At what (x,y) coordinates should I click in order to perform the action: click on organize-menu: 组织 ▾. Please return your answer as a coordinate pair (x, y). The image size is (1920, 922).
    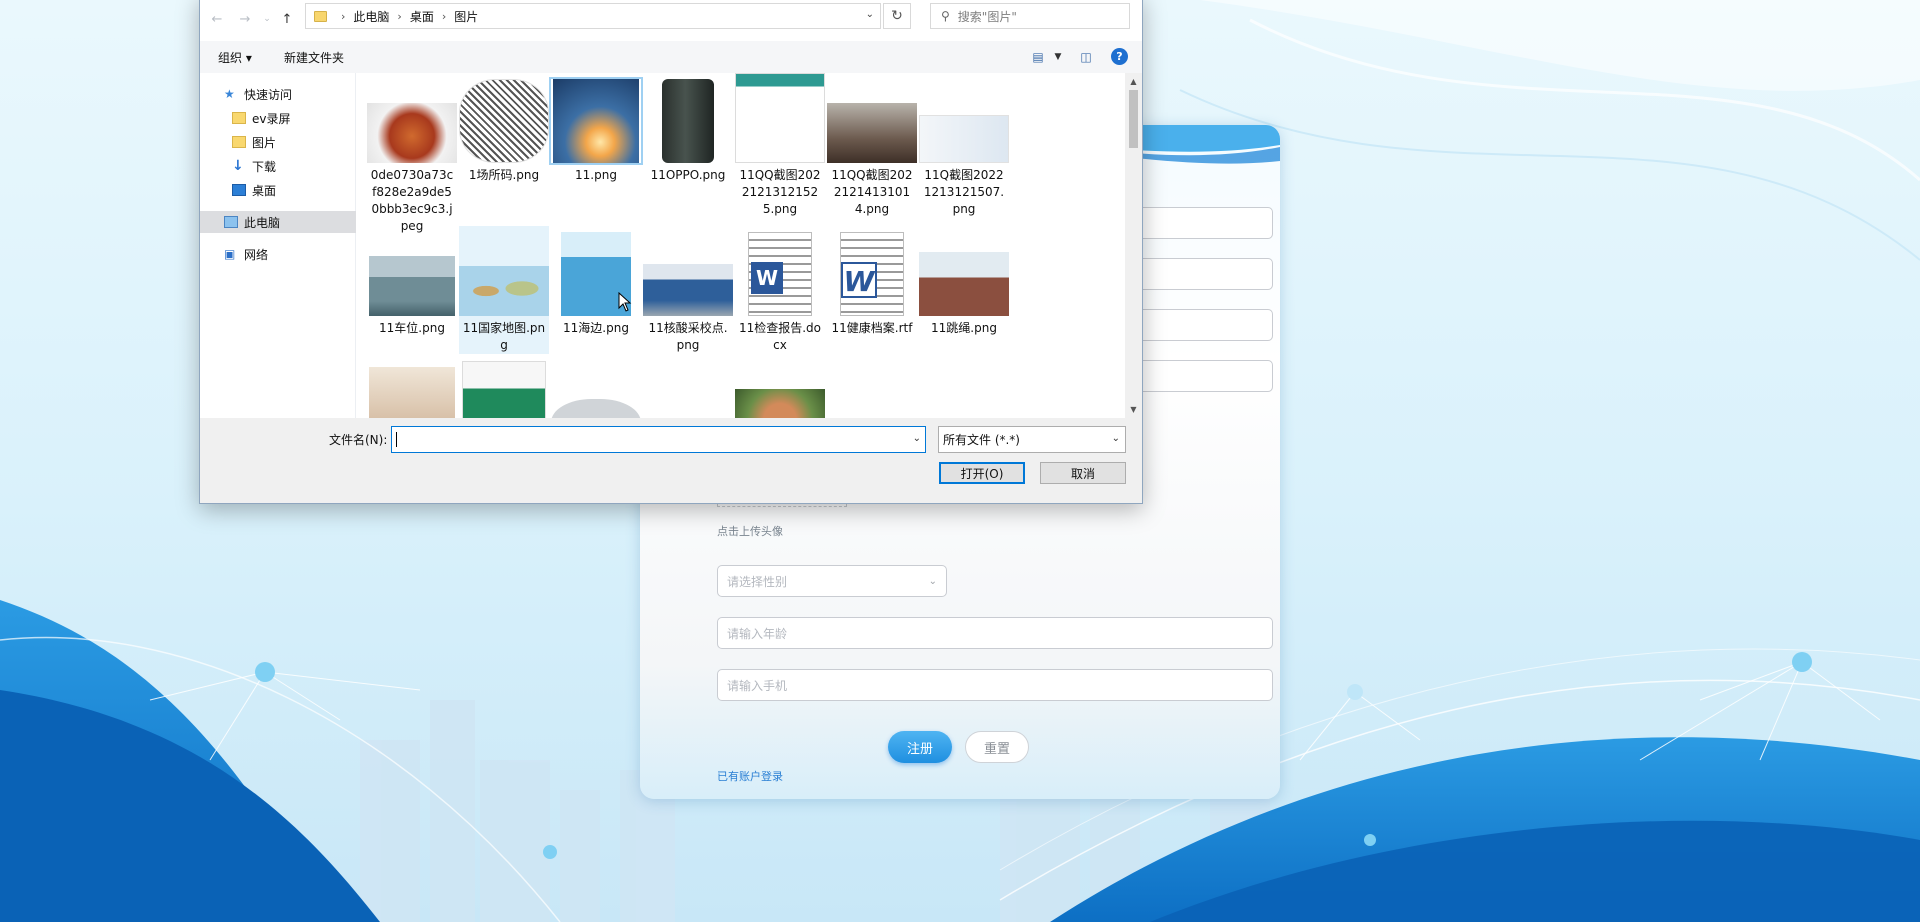
    Looking at the image, I should click on (235, 57).